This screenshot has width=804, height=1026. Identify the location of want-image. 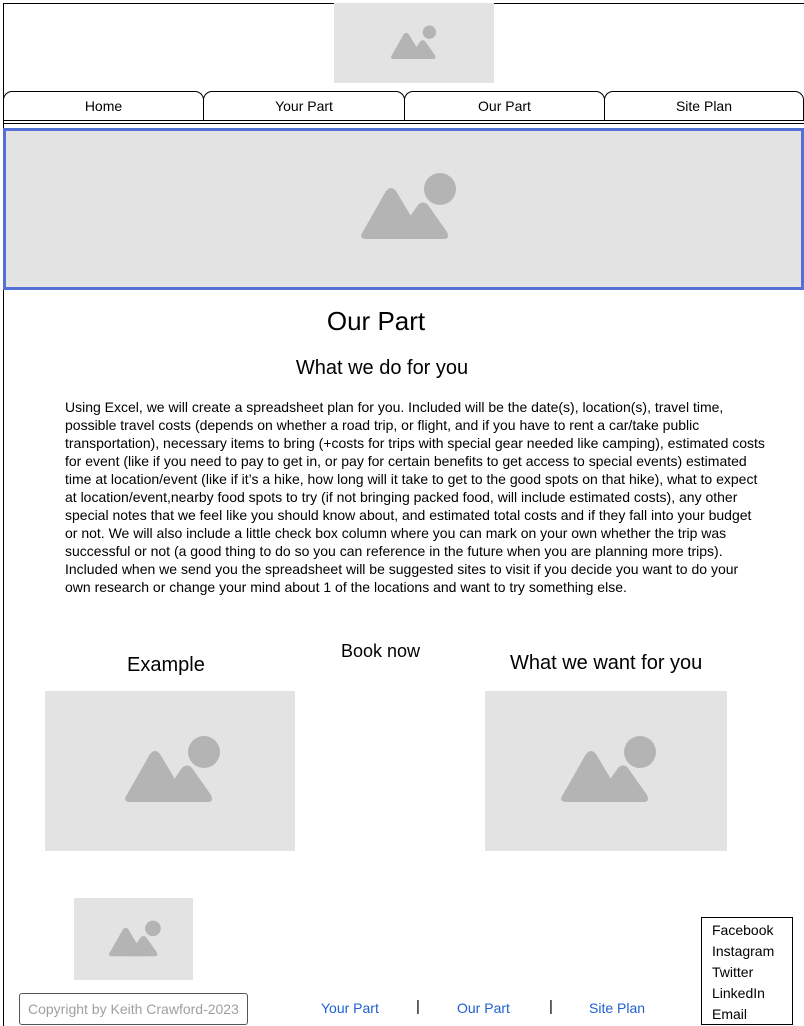
(606, 771).